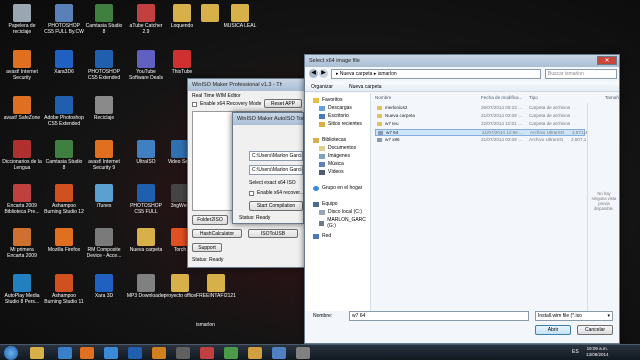  I want to click on nav-local-disk: Disco local (C:), so click(340, 212).